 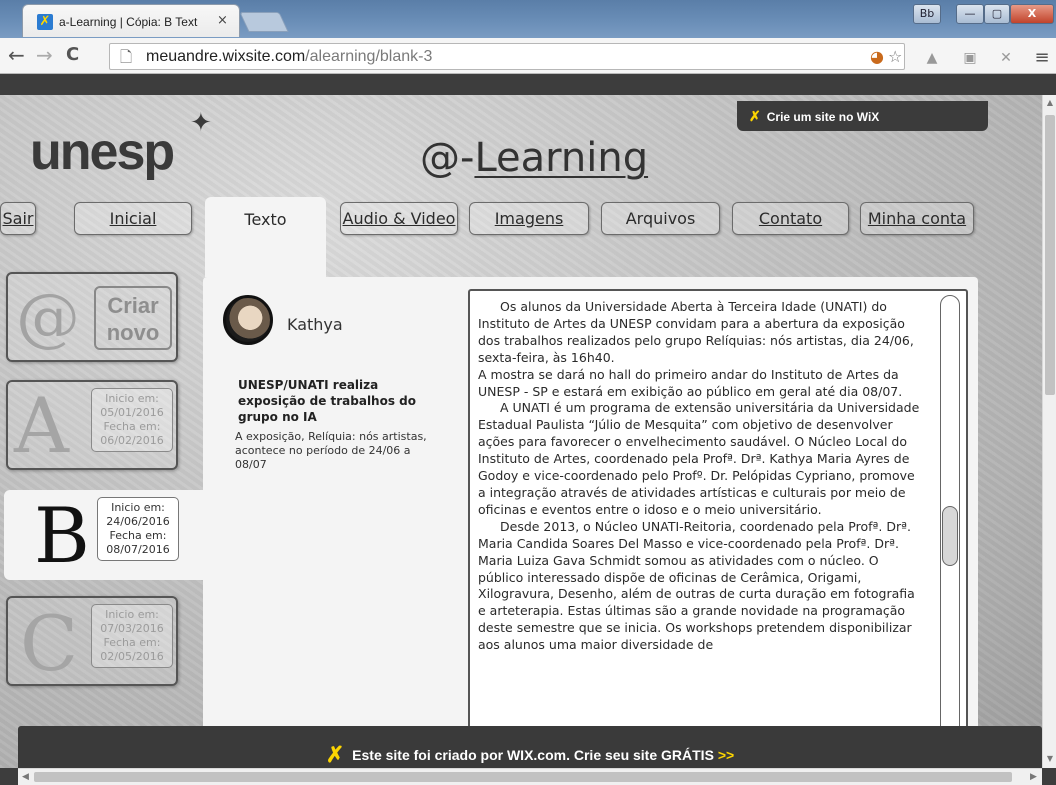 What do you see at coordinates (315, 324) in the screenshot?
I see `author-name: Kathya` at bounding box center [315, 324].